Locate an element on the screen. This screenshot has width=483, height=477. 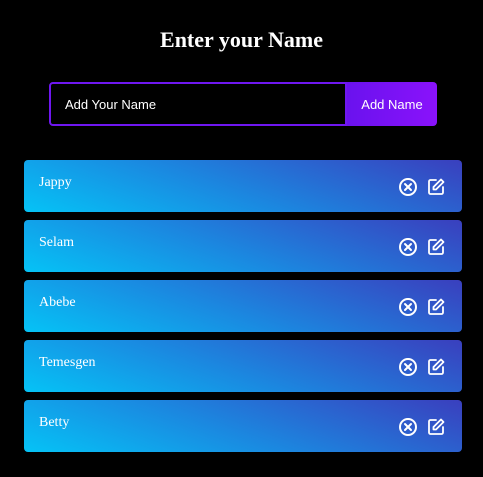
list-item-label: Betty is located at coordinates (54, 422).